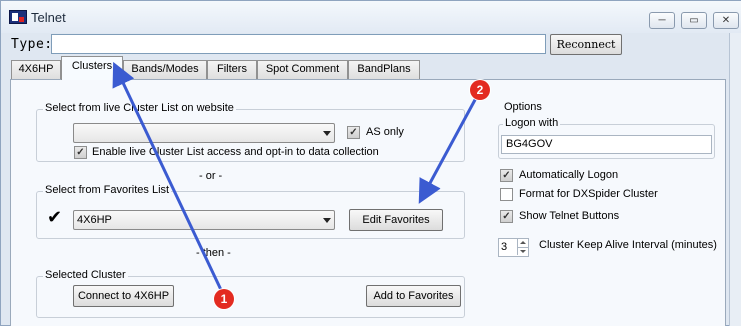  I want to click on type-input, so click(298, 44).